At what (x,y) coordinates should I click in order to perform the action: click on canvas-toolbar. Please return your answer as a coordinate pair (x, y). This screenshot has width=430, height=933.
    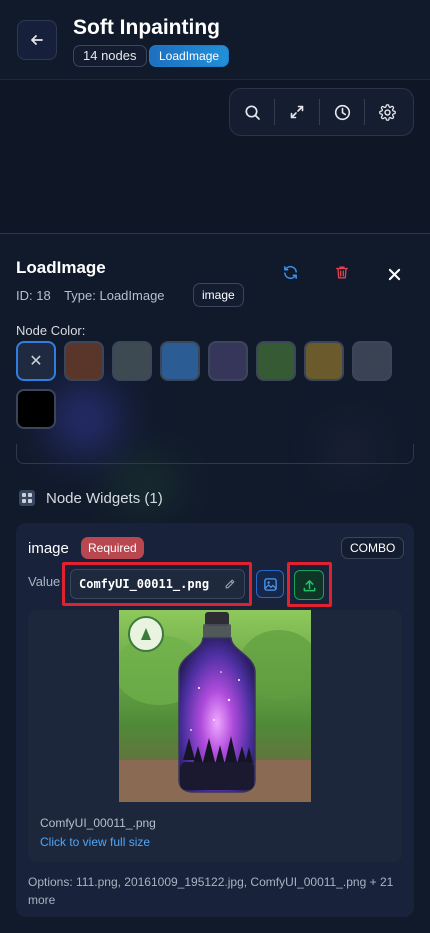
    Looking at the image, I should click on (321, 112).